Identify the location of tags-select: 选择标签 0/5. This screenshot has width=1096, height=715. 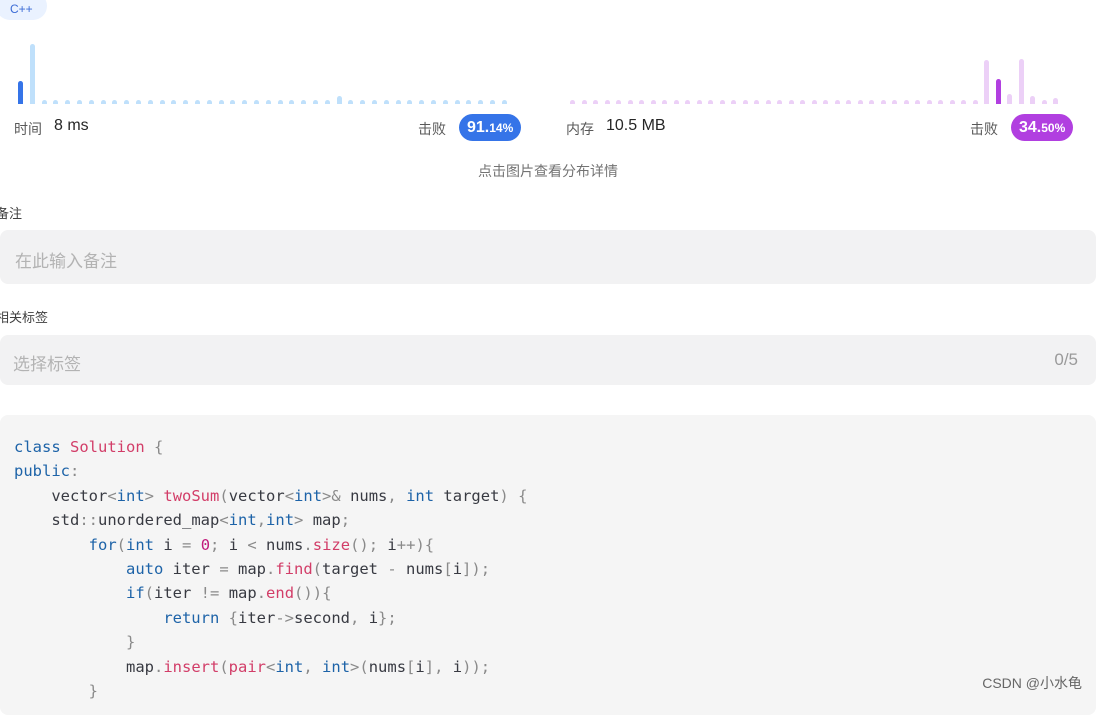
(548, 360).